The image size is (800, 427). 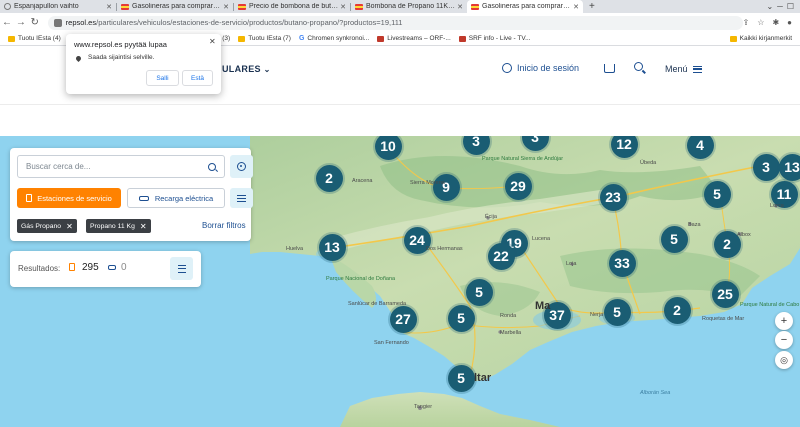 What do you see at coordinates (760, 22) in the screenshot?
I see `star-icon: ☆` at bounding box center [760, 22].